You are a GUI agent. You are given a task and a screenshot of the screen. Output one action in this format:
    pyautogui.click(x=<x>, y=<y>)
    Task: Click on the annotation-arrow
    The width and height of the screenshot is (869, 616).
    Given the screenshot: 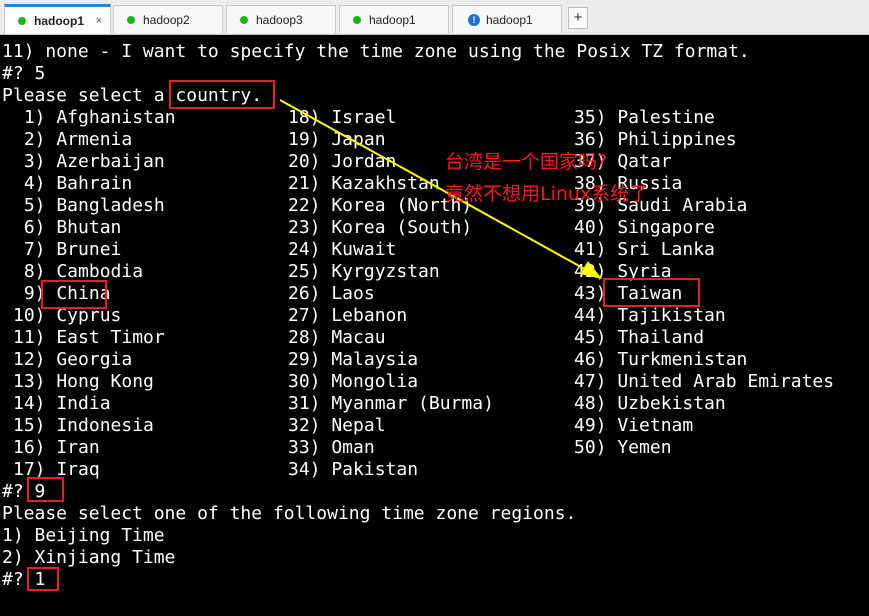 What is the action you would take?
    pyautogui.click(x=440, y=189)
    